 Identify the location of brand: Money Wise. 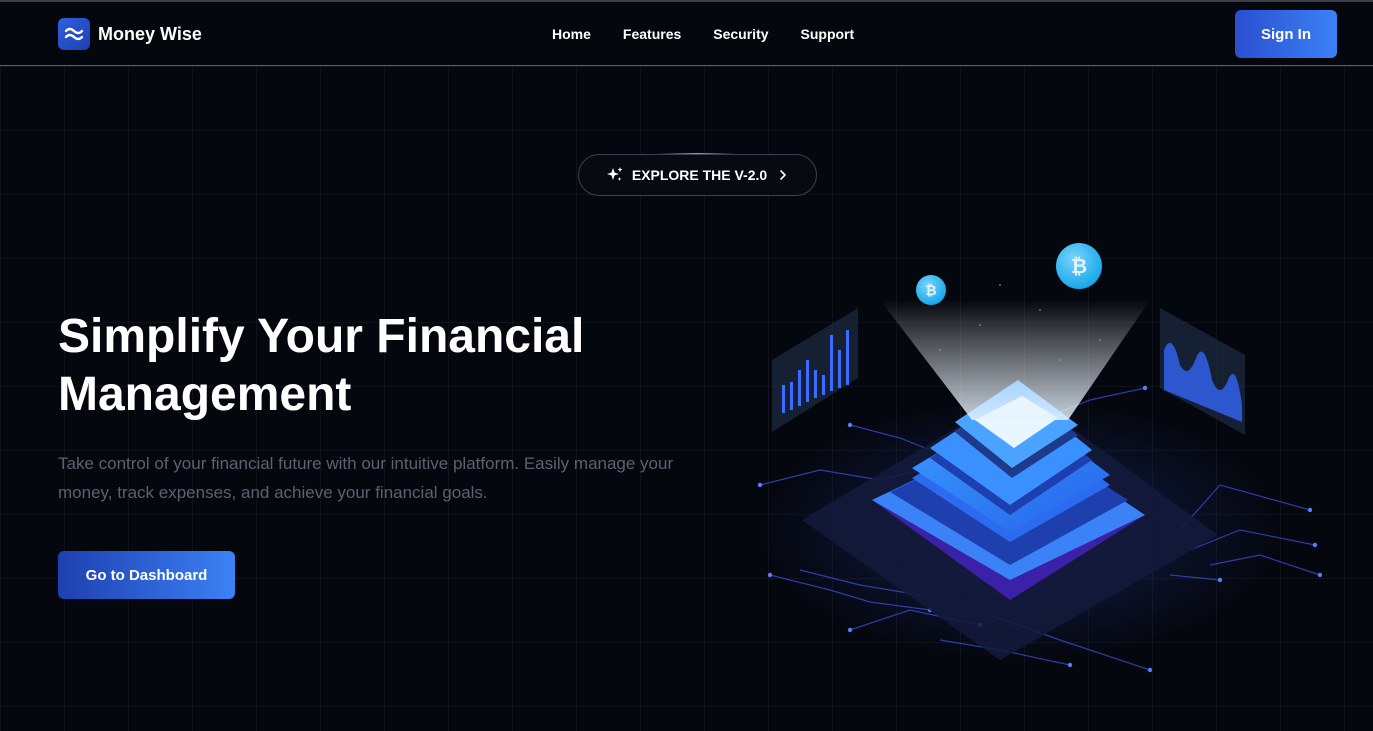
(130, 34).